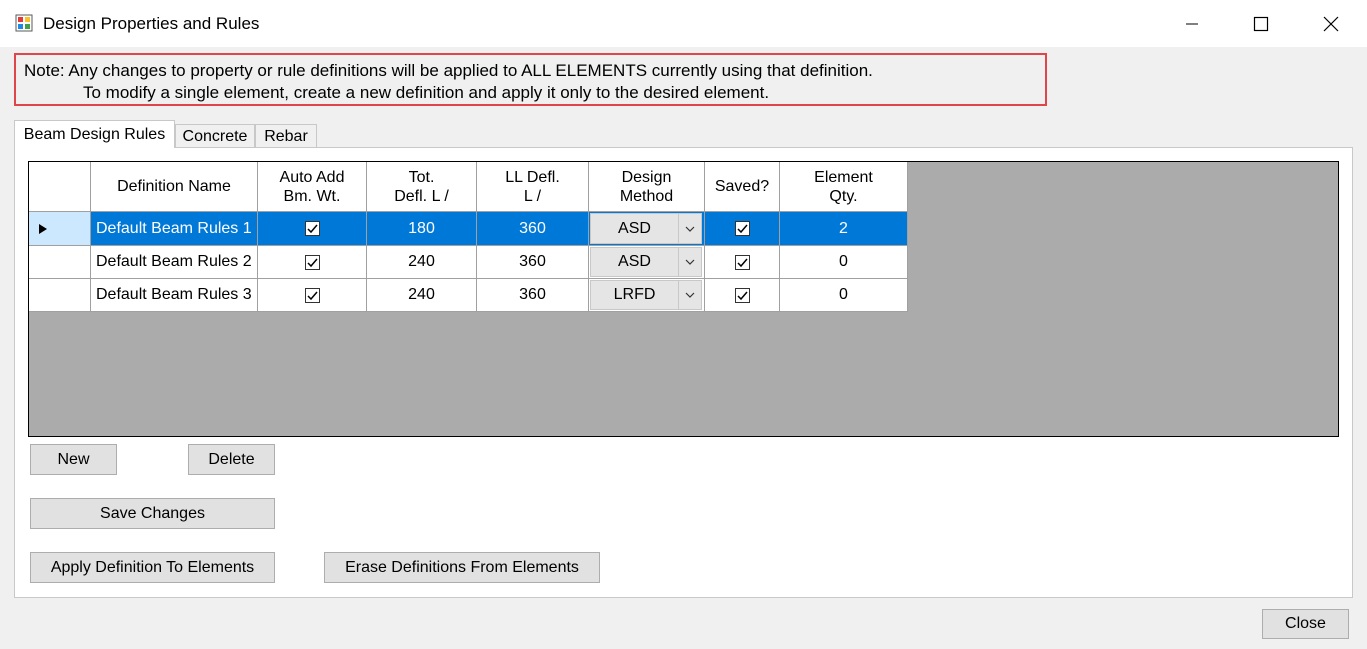 This screenshot has height=649, width=1367. Describe the element at coordinates (646, 177) in the screenshot. I see `col-header-label-1: Design` at that location.